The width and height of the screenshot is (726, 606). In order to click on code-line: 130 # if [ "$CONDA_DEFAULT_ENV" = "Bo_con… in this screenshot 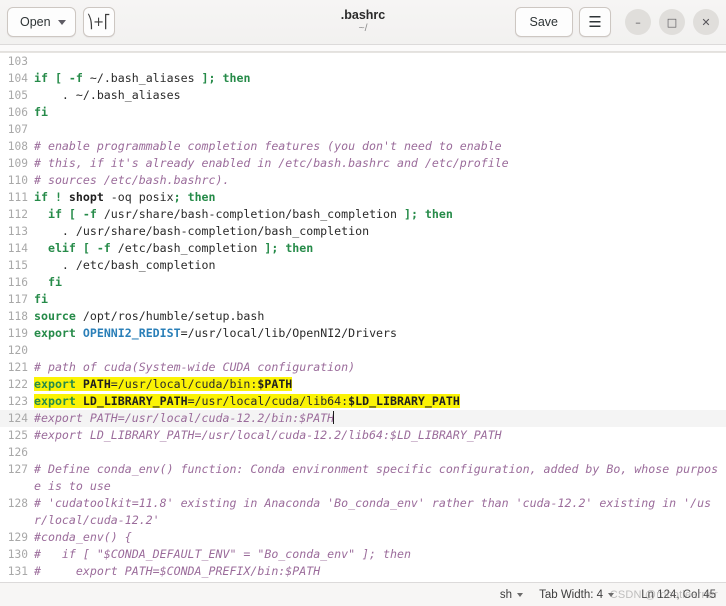, I will do `click(363, 554)`.